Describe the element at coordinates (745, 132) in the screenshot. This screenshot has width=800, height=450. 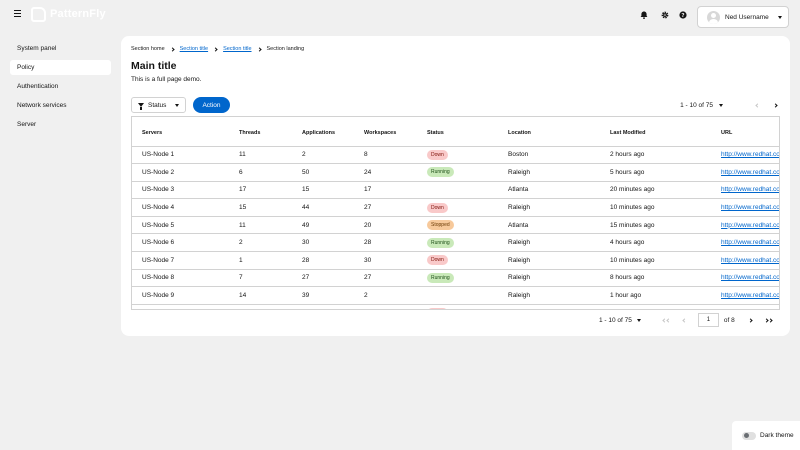
I see `column-header: URL` at that location.